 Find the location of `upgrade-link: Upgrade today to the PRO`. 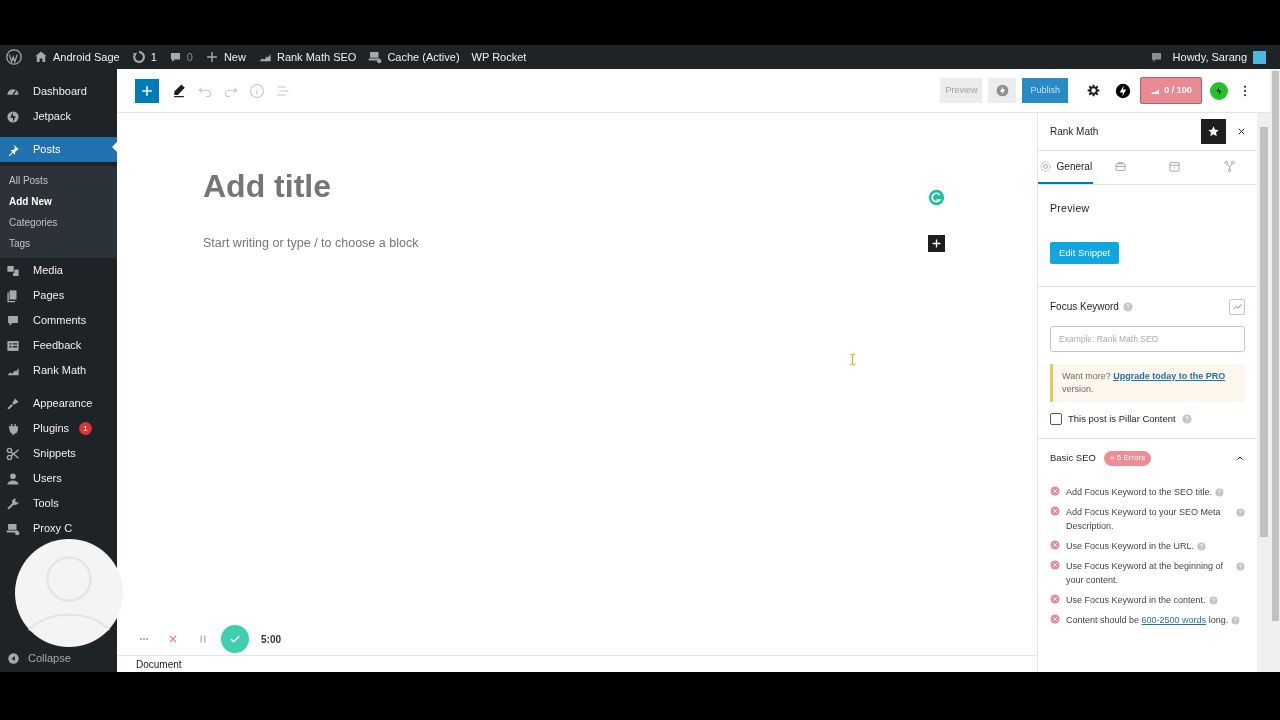

upgrade-link: Upgrade today to the PRO is located at coordinates (1169, 375).